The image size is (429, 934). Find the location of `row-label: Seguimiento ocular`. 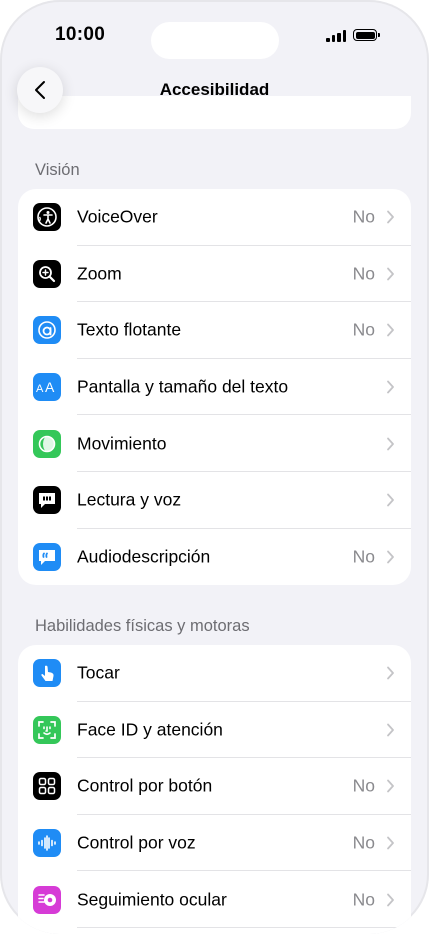

row-label: Seguimiento ocular is located at coordinates (152, 899).